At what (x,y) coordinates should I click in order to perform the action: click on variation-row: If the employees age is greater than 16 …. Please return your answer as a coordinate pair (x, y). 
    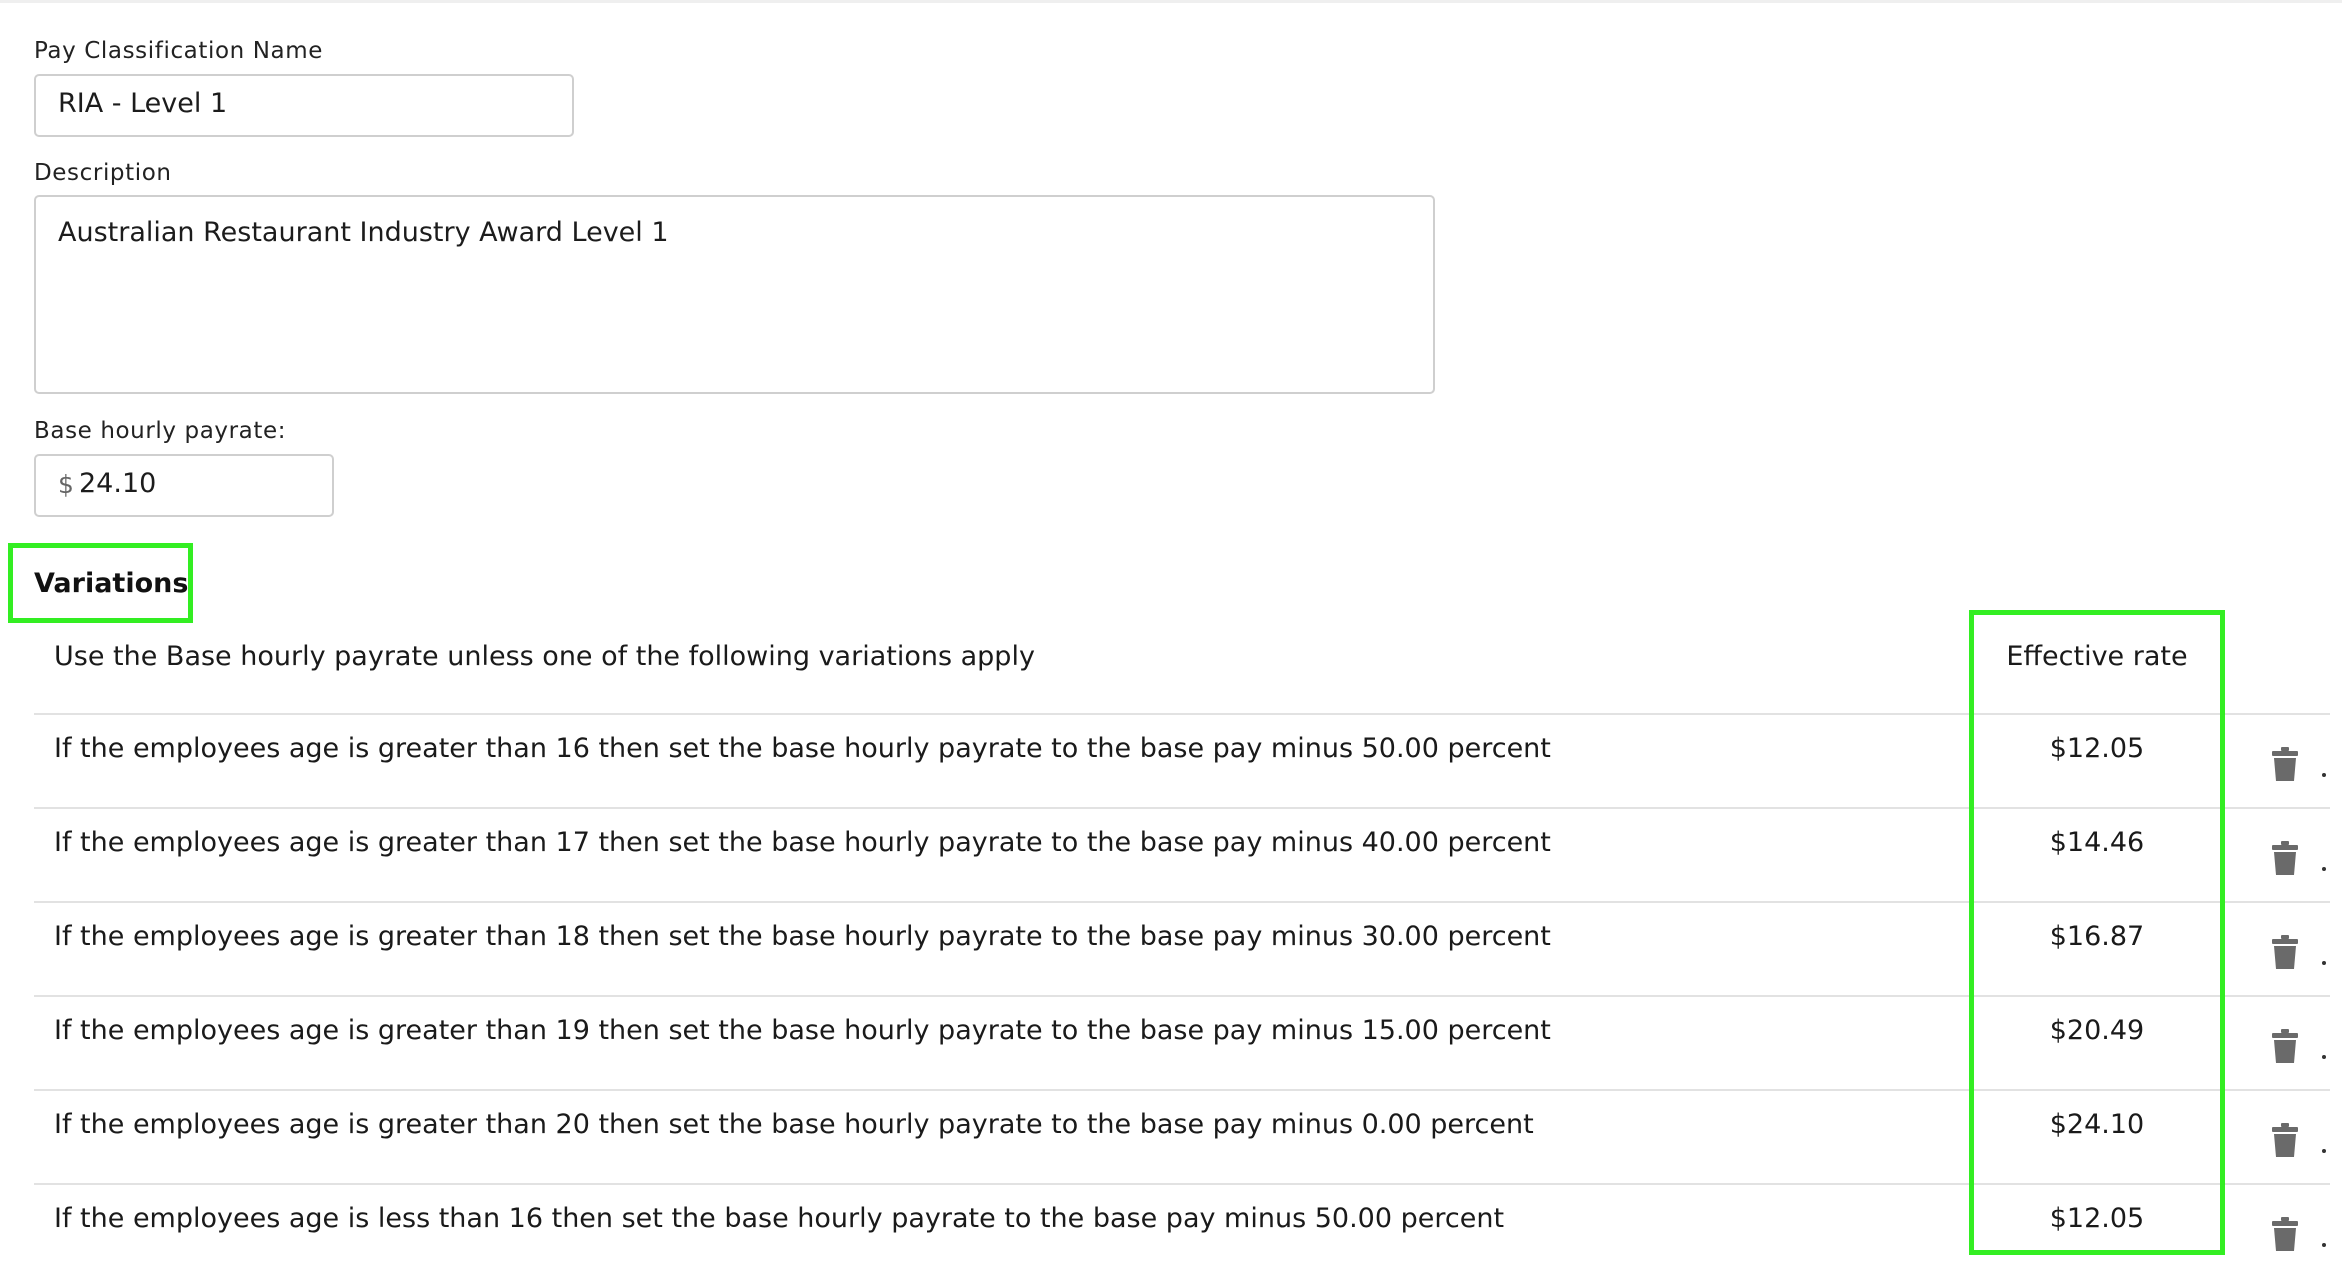
    Looking at the image, I should click on (1182, 760).